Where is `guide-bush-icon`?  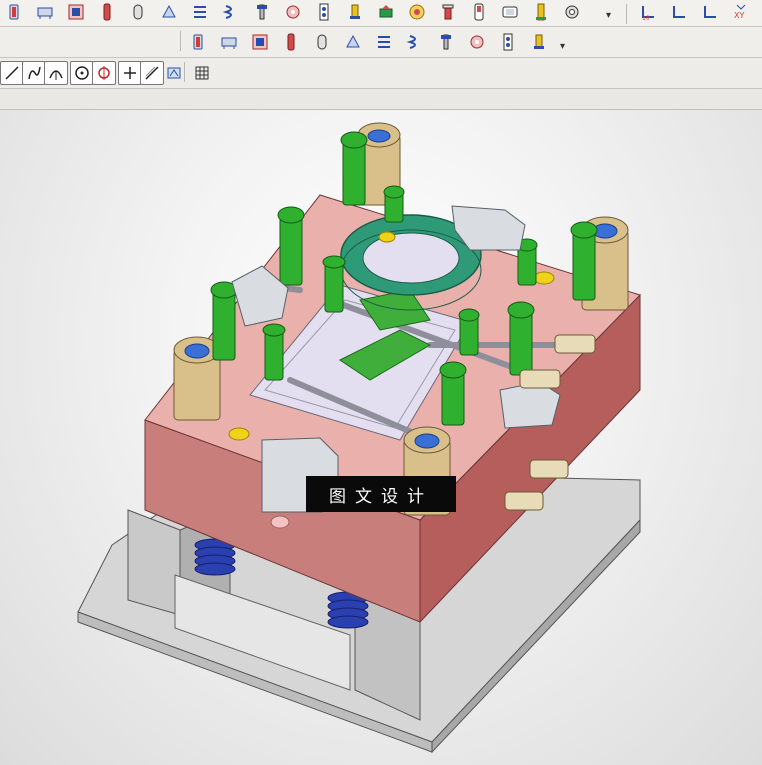
guide-bush-icon is located at coordinates (448, 12).